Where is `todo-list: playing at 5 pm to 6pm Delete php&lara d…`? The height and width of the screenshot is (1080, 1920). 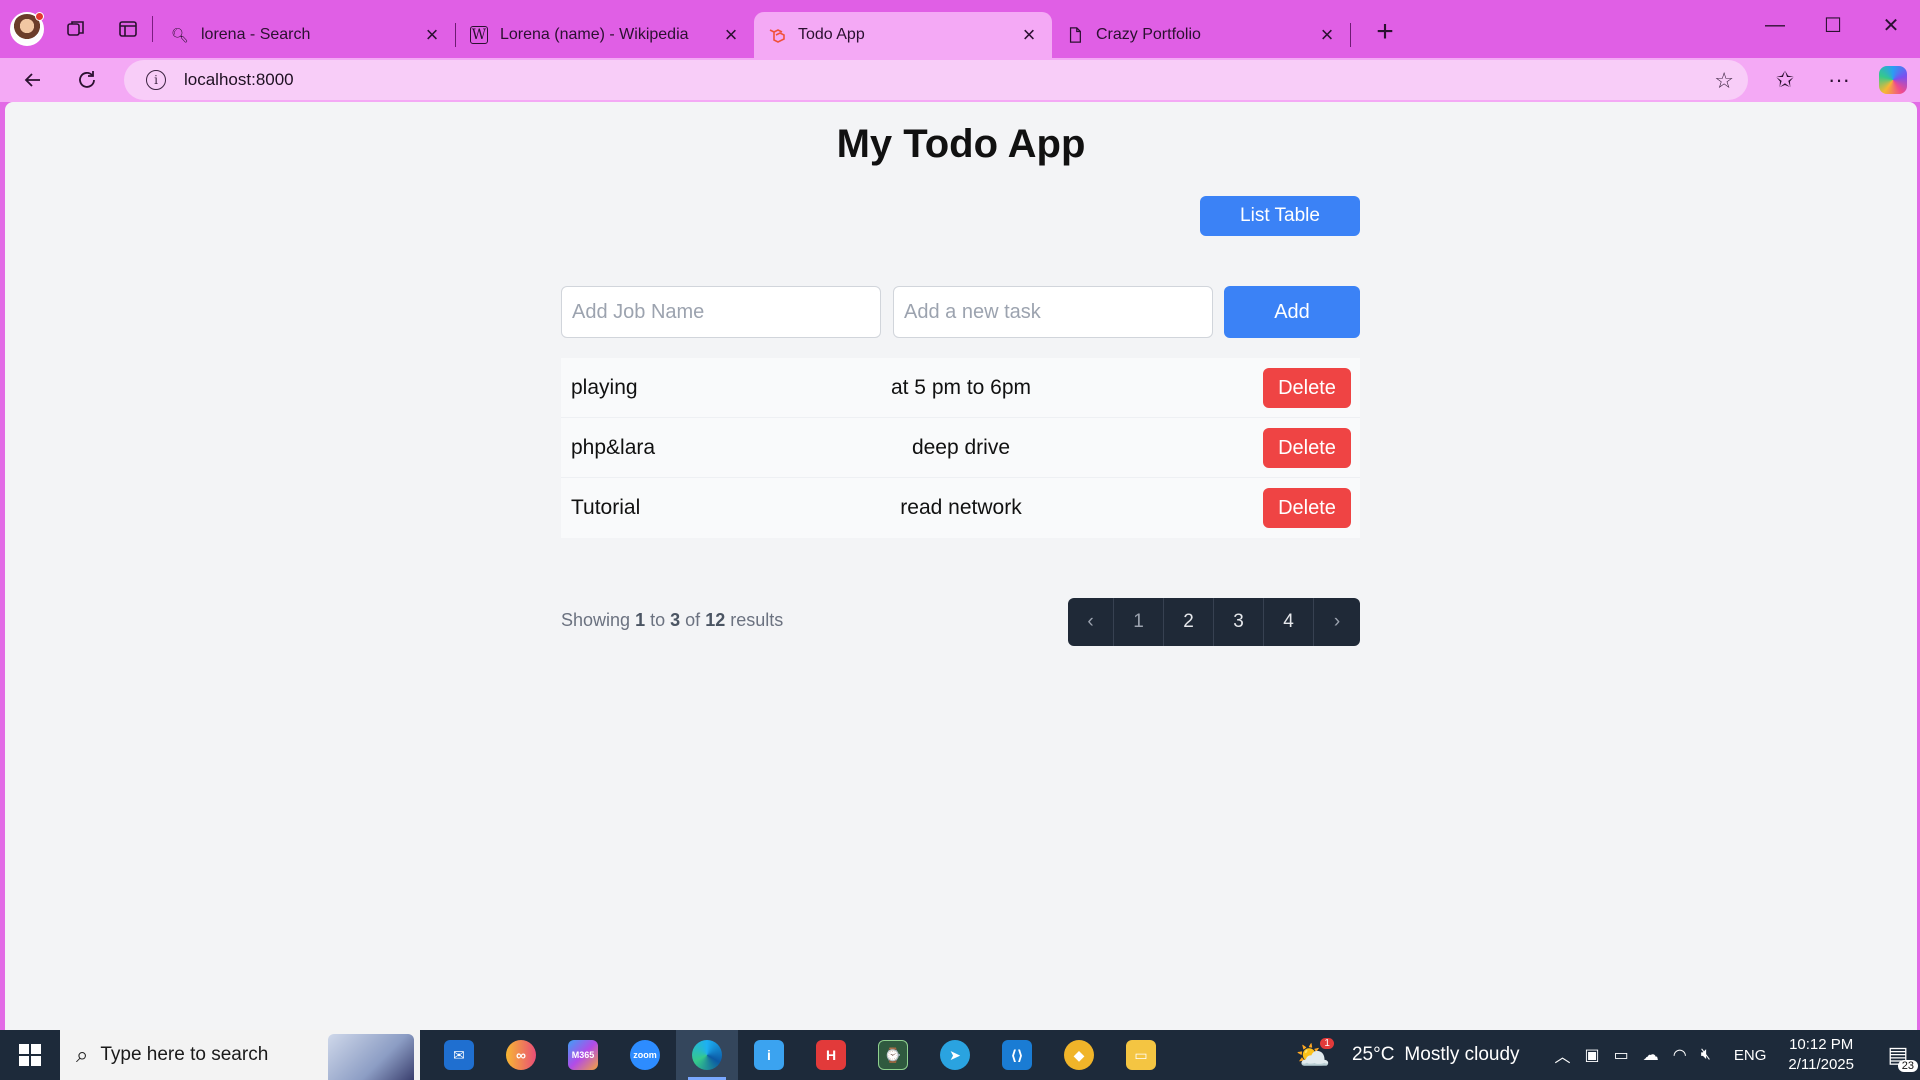 todo-list: playing at 5 pm to 6pm Delete php&lara d… is located at coordinates (960, 448).